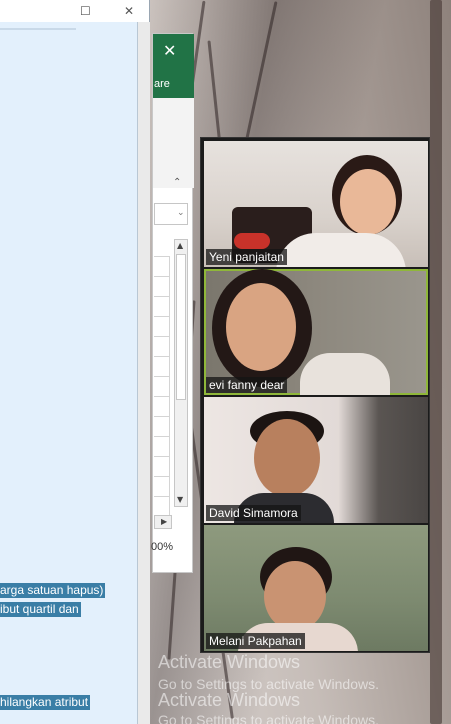  What do you see at coordinates (172, 303) in the screenshot?
I see `excel-window: ✕ are ⌃ ⌄ ▲ ▼ ▶ 00%` at bounding box center [172, 303].